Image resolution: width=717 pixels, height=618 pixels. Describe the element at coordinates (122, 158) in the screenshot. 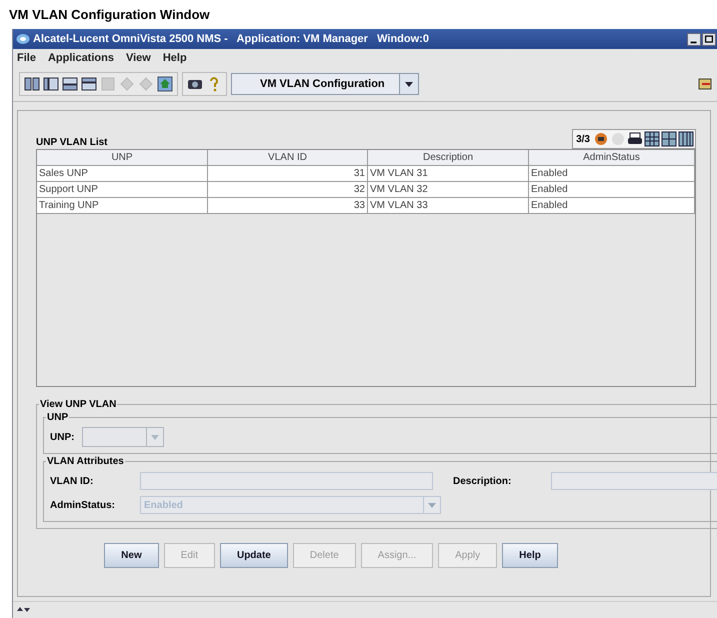

I see `column-header: UNP` at that location.